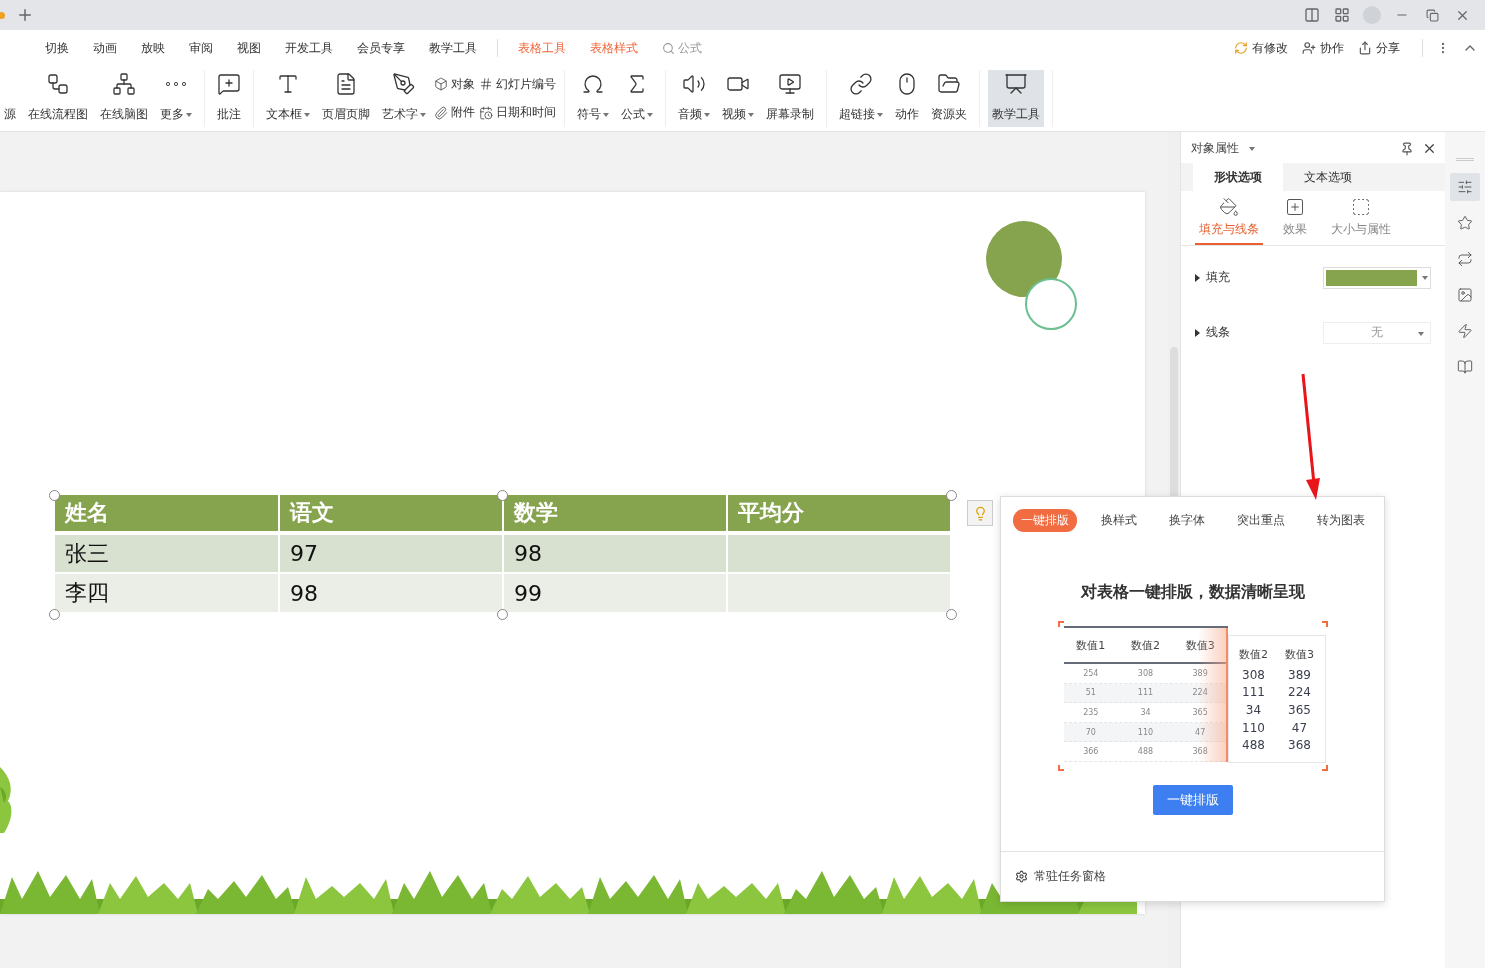 Image resolution: width=1485 pixels, height=968 pixels. Describe the element at coordinates (1407, 148) in the screenshot. I see `pin-icon` at that location.